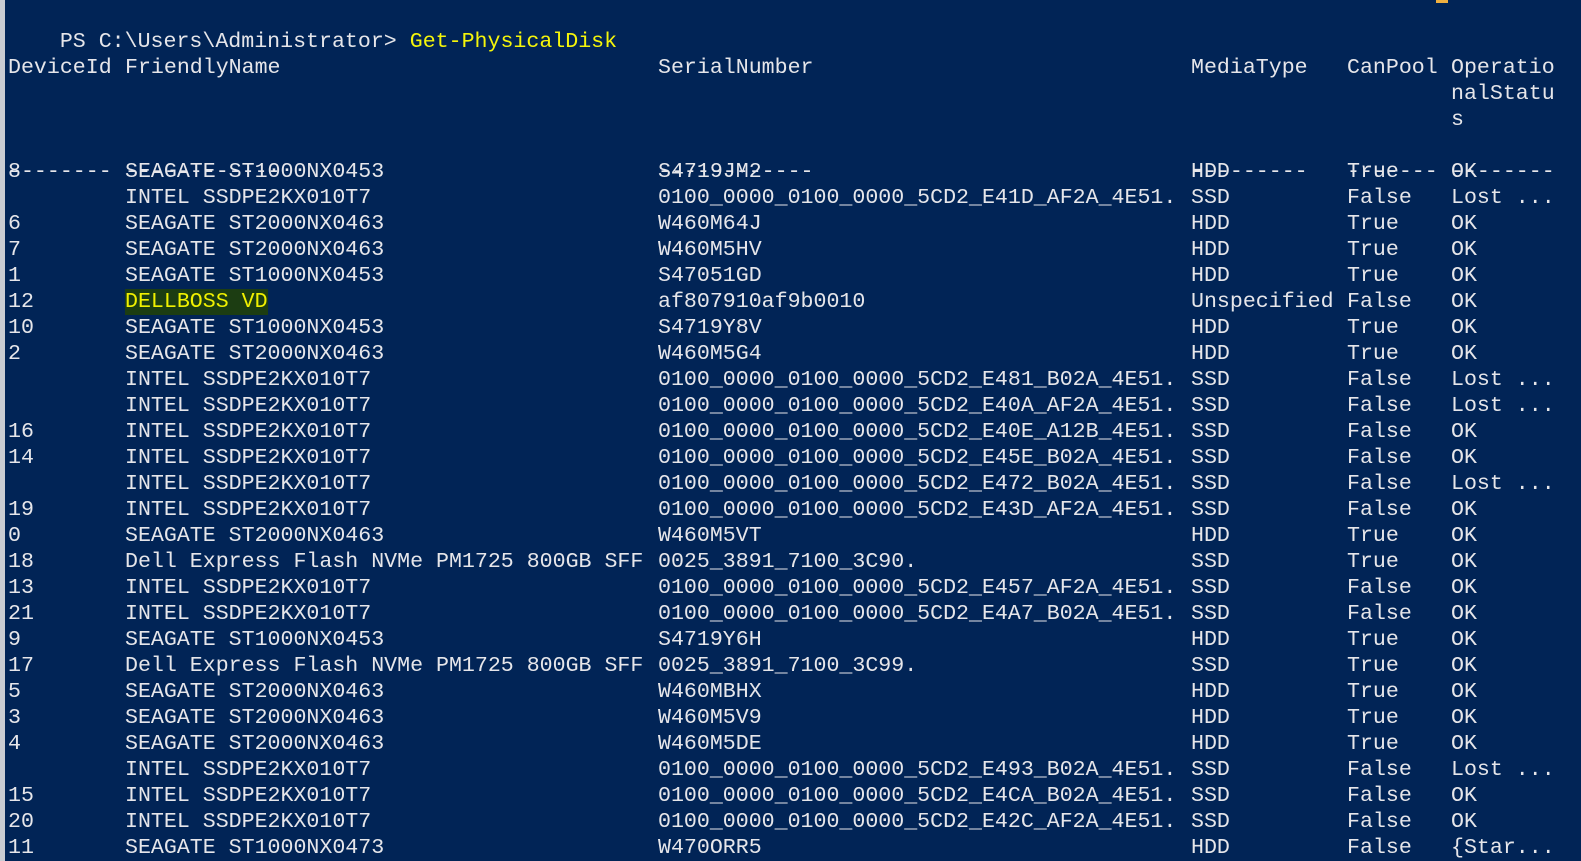 This screenshot has height=861, width=1581. What do you see at coordinates (255, 848) in the screenshot?
I see `cell-name: SEAGATE ST1000NX0473` at bounding box center [255, 848].